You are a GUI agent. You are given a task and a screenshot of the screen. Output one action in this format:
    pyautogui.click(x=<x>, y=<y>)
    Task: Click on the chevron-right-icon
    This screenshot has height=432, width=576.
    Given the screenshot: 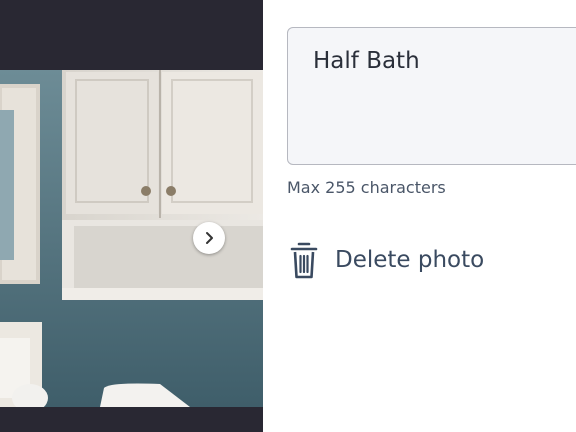 What is the action you would take?
    pyautogui.click(x=209, y=238)
    